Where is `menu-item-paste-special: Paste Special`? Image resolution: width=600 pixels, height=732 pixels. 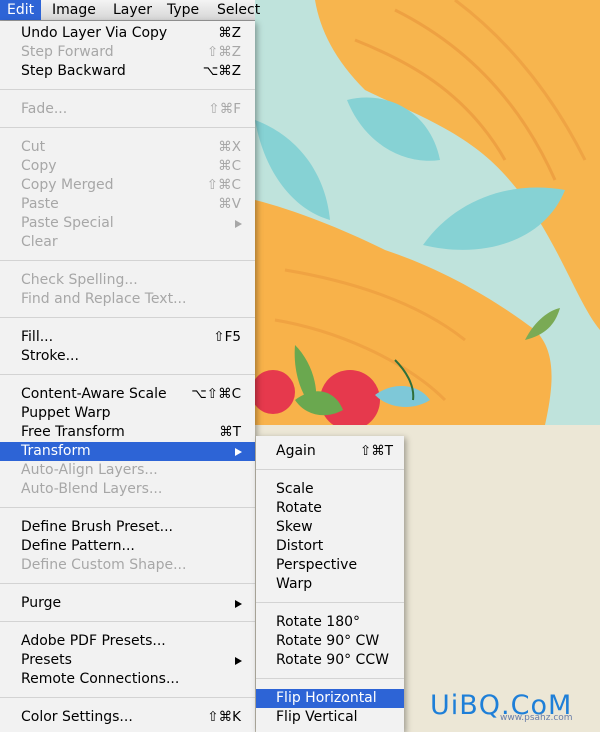
menu-item-paste-special: Paste Special is located at coordinates (127, 223).